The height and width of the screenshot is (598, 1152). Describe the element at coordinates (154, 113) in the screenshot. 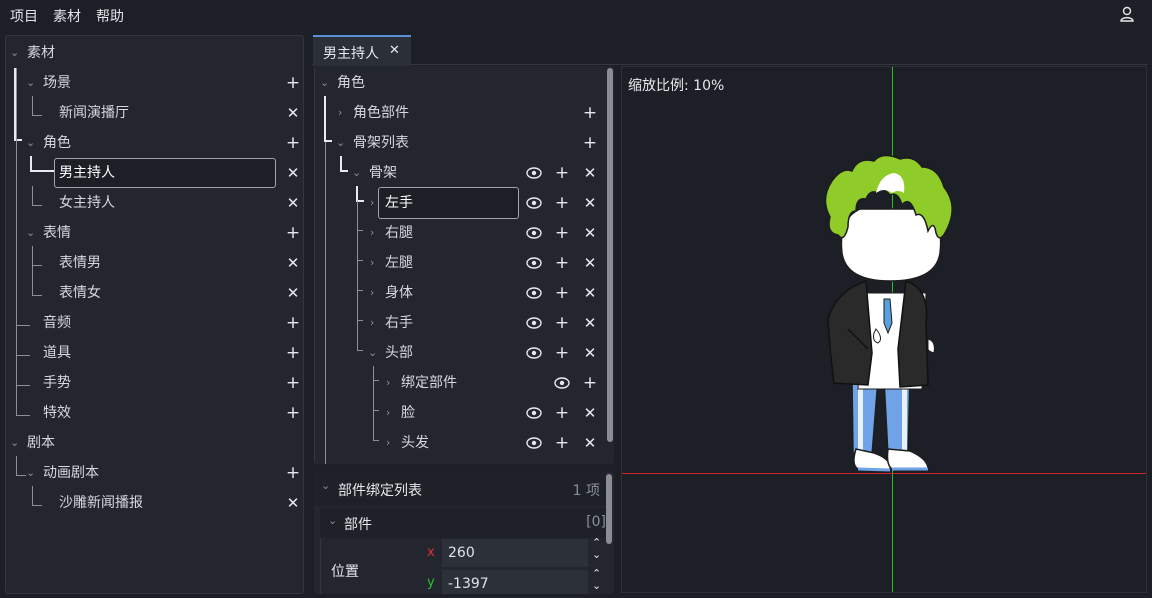

I see `tree-item-news-studio: 新闻演播厅 ✕` at that location.